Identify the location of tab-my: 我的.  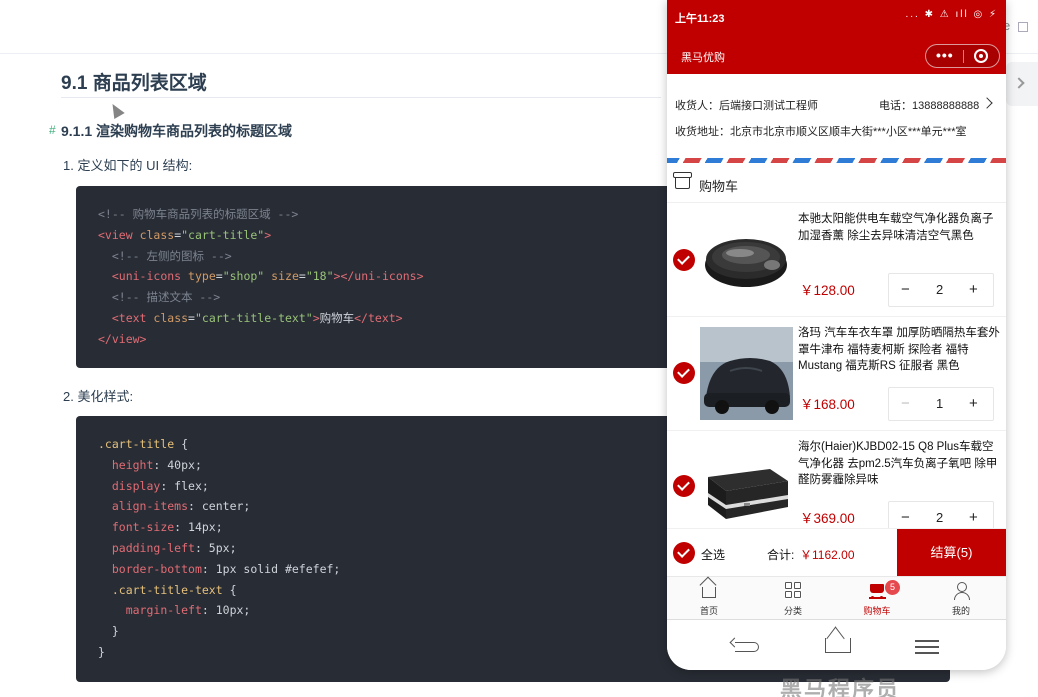
(961, 598).